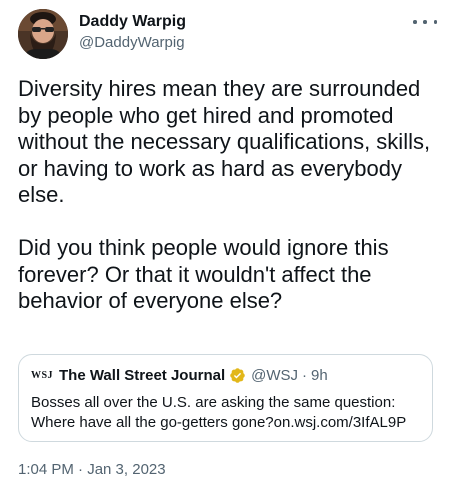 This screenshot has width=453, height=500. Describe the element at coordinates (142, 375) in the screenshot. I see `quoted-author-name: The Wall Street Journal` at that location.